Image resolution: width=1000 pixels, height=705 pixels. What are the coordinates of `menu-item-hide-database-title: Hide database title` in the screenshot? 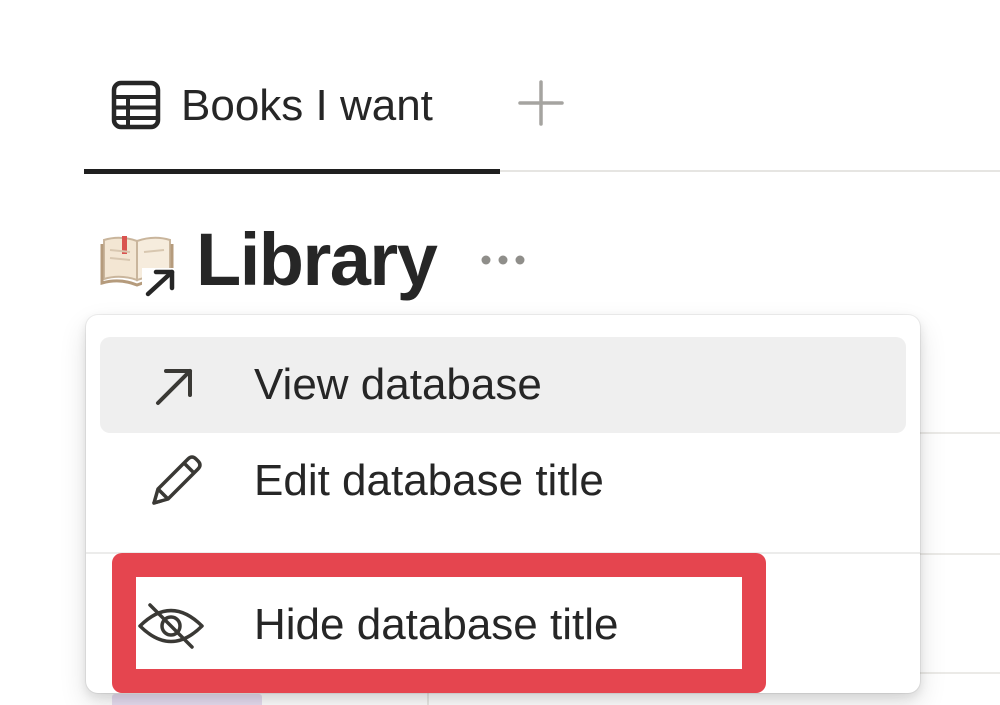 It's located at (503, 625).